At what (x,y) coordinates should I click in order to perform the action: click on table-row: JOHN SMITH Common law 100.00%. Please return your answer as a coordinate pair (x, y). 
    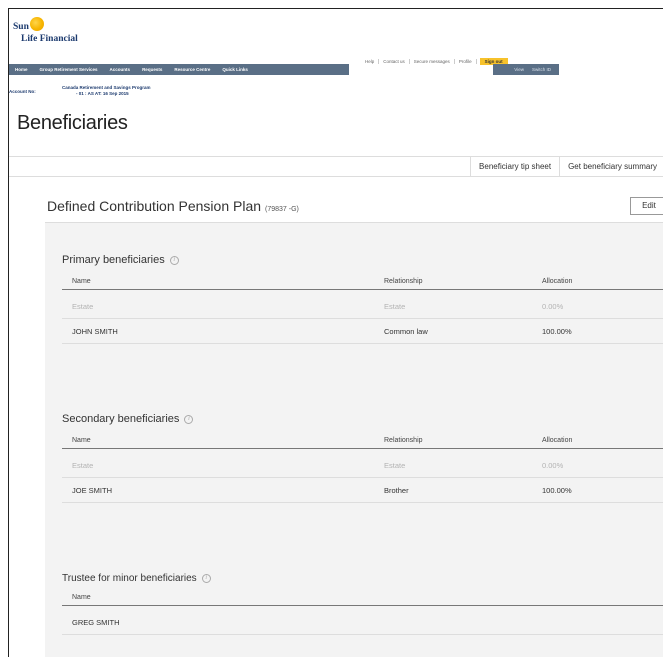
    Looking at the image, I should click on (362, 332).